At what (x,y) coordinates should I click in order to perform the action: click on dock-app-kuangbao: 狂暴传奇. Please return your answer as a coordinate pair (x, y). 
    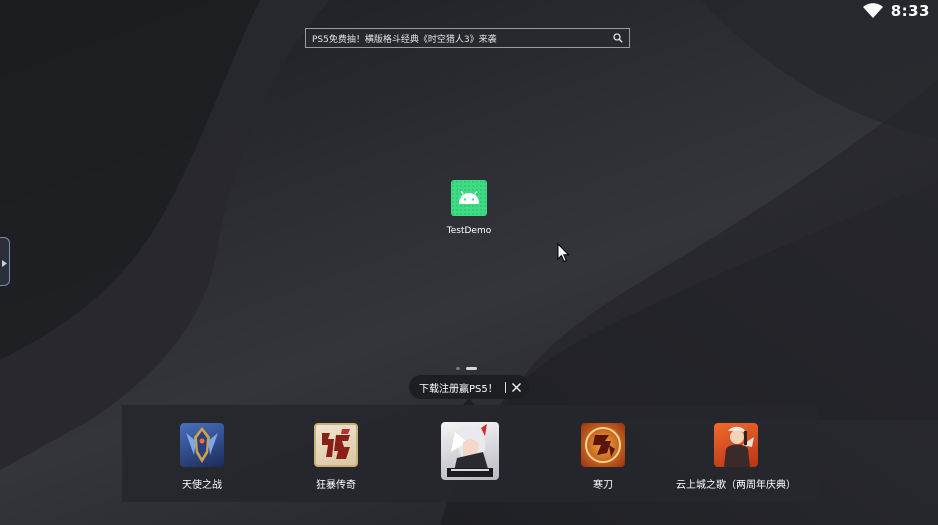
    Looking at the image, I should click on (336, 457).